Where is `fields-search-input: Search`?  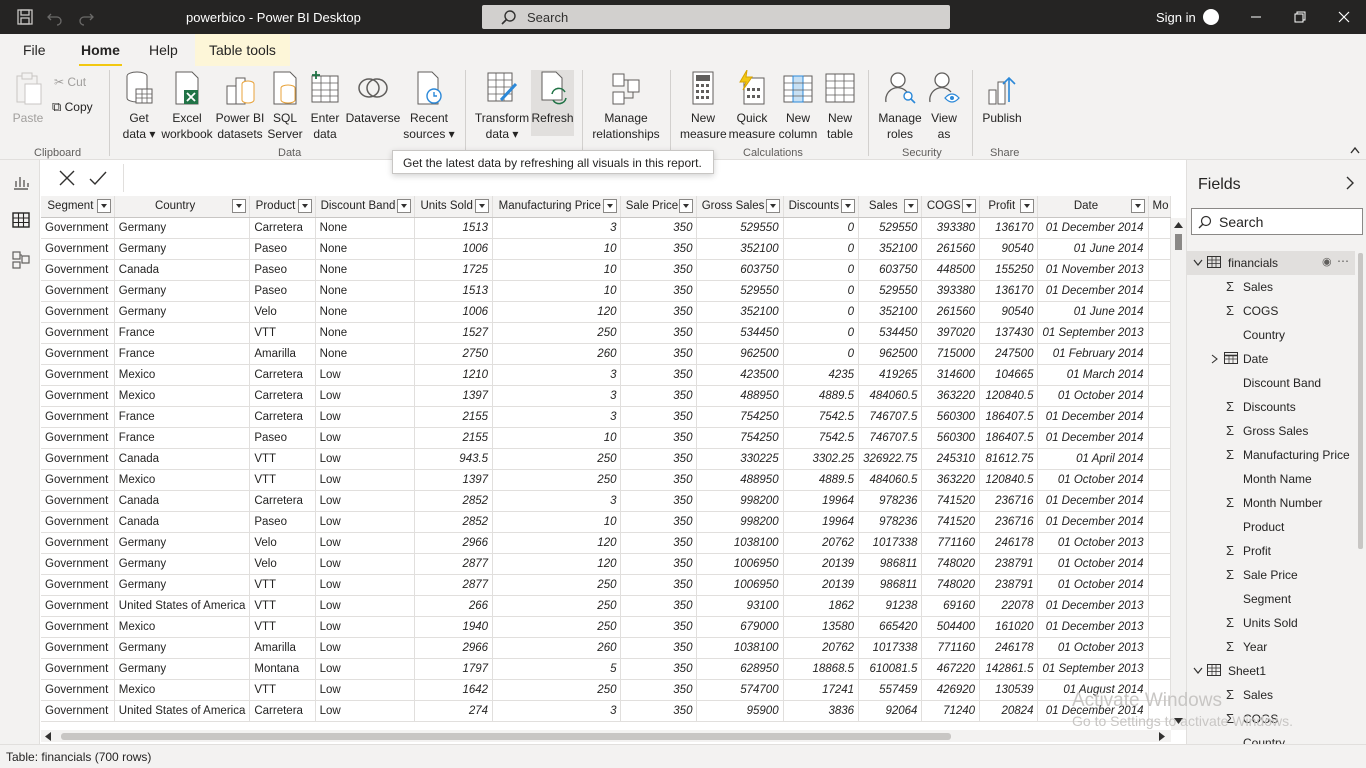 fields-search-input: Search is located at coordinates (1277, 221).